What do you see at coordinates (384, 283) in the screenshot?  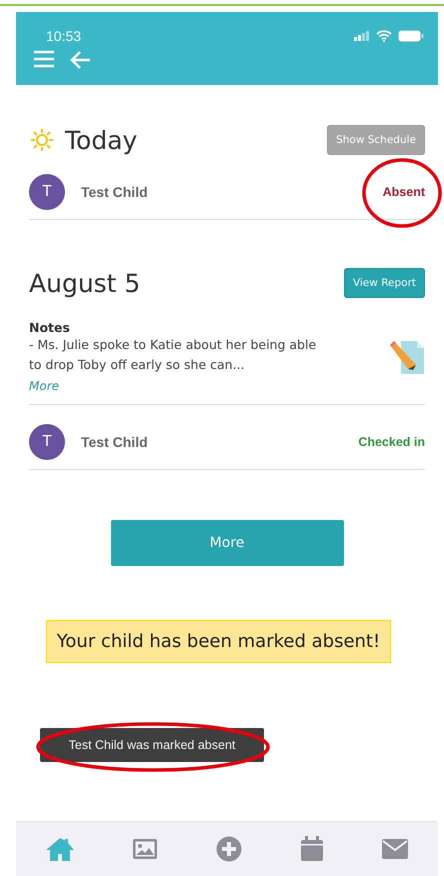 I see `view-report-button: View Report` at bounding box center [384, 283].